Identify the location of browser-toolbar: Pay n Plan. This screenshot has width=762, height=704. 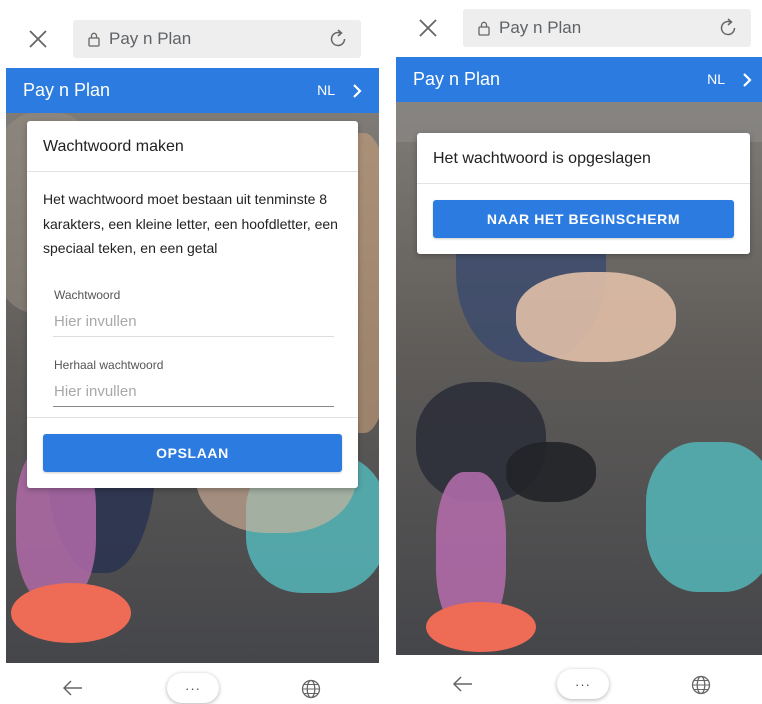
(192, 34).